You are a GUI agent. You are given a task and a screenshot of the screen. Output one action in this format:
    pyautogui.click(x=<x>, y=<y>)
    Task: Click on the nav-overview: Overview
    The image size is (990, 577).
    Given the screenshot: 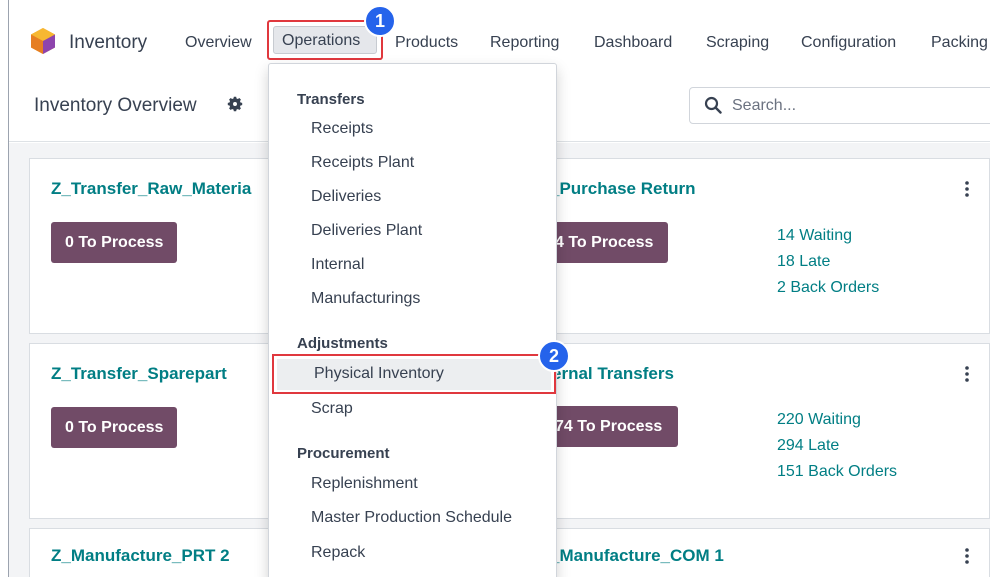 What is the action you would take?
    pyautogui.click(x=218, y=43)
    